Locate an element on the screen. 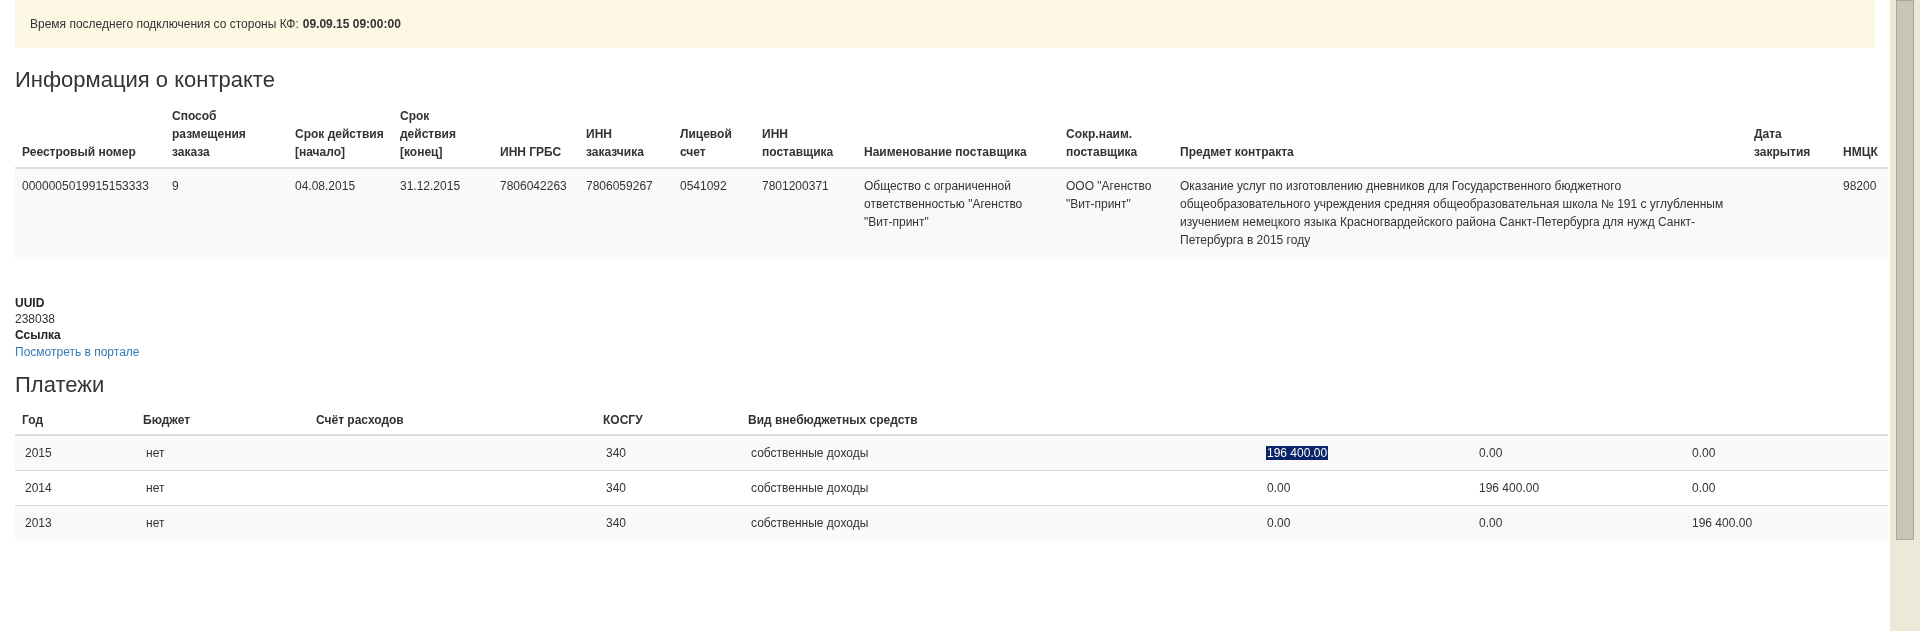 The height and width of the screenshot is (631, 1920). table-cell: 31.12.2015 is located at coordinates (430, 186).